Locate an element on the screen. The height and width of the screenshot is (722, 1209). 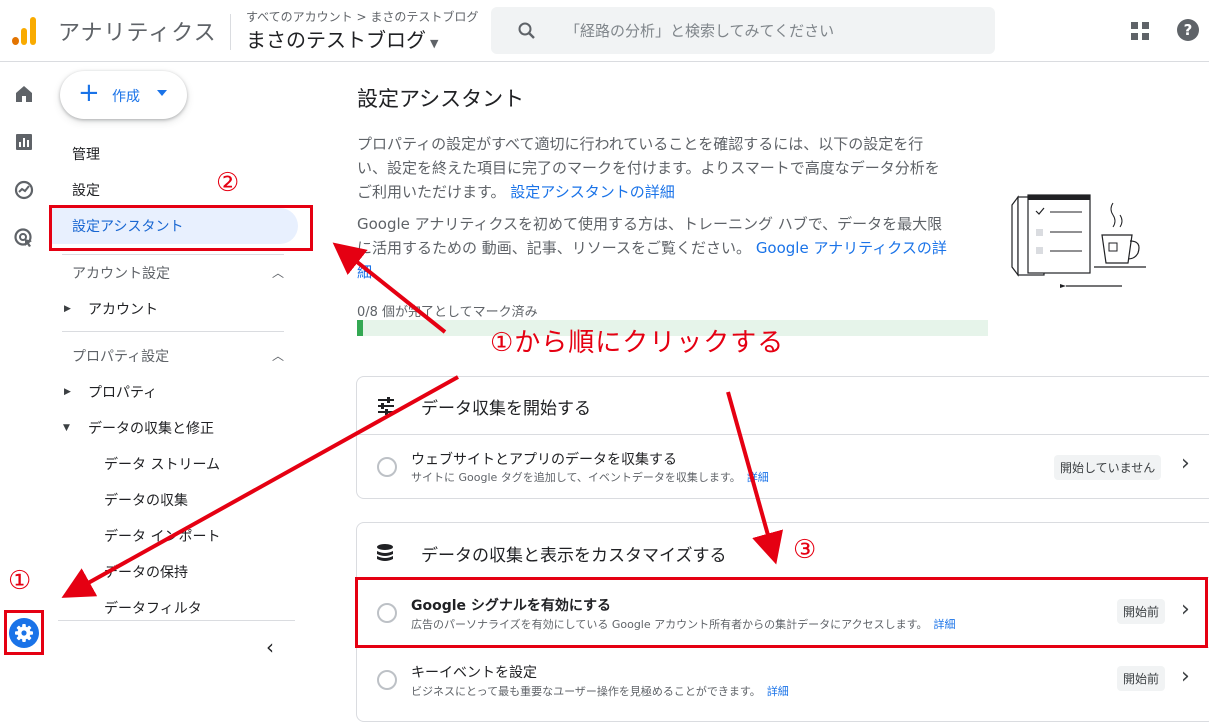
analytics-details-link: Google アナリティクスの詳 is located at coordinates (851, 248).